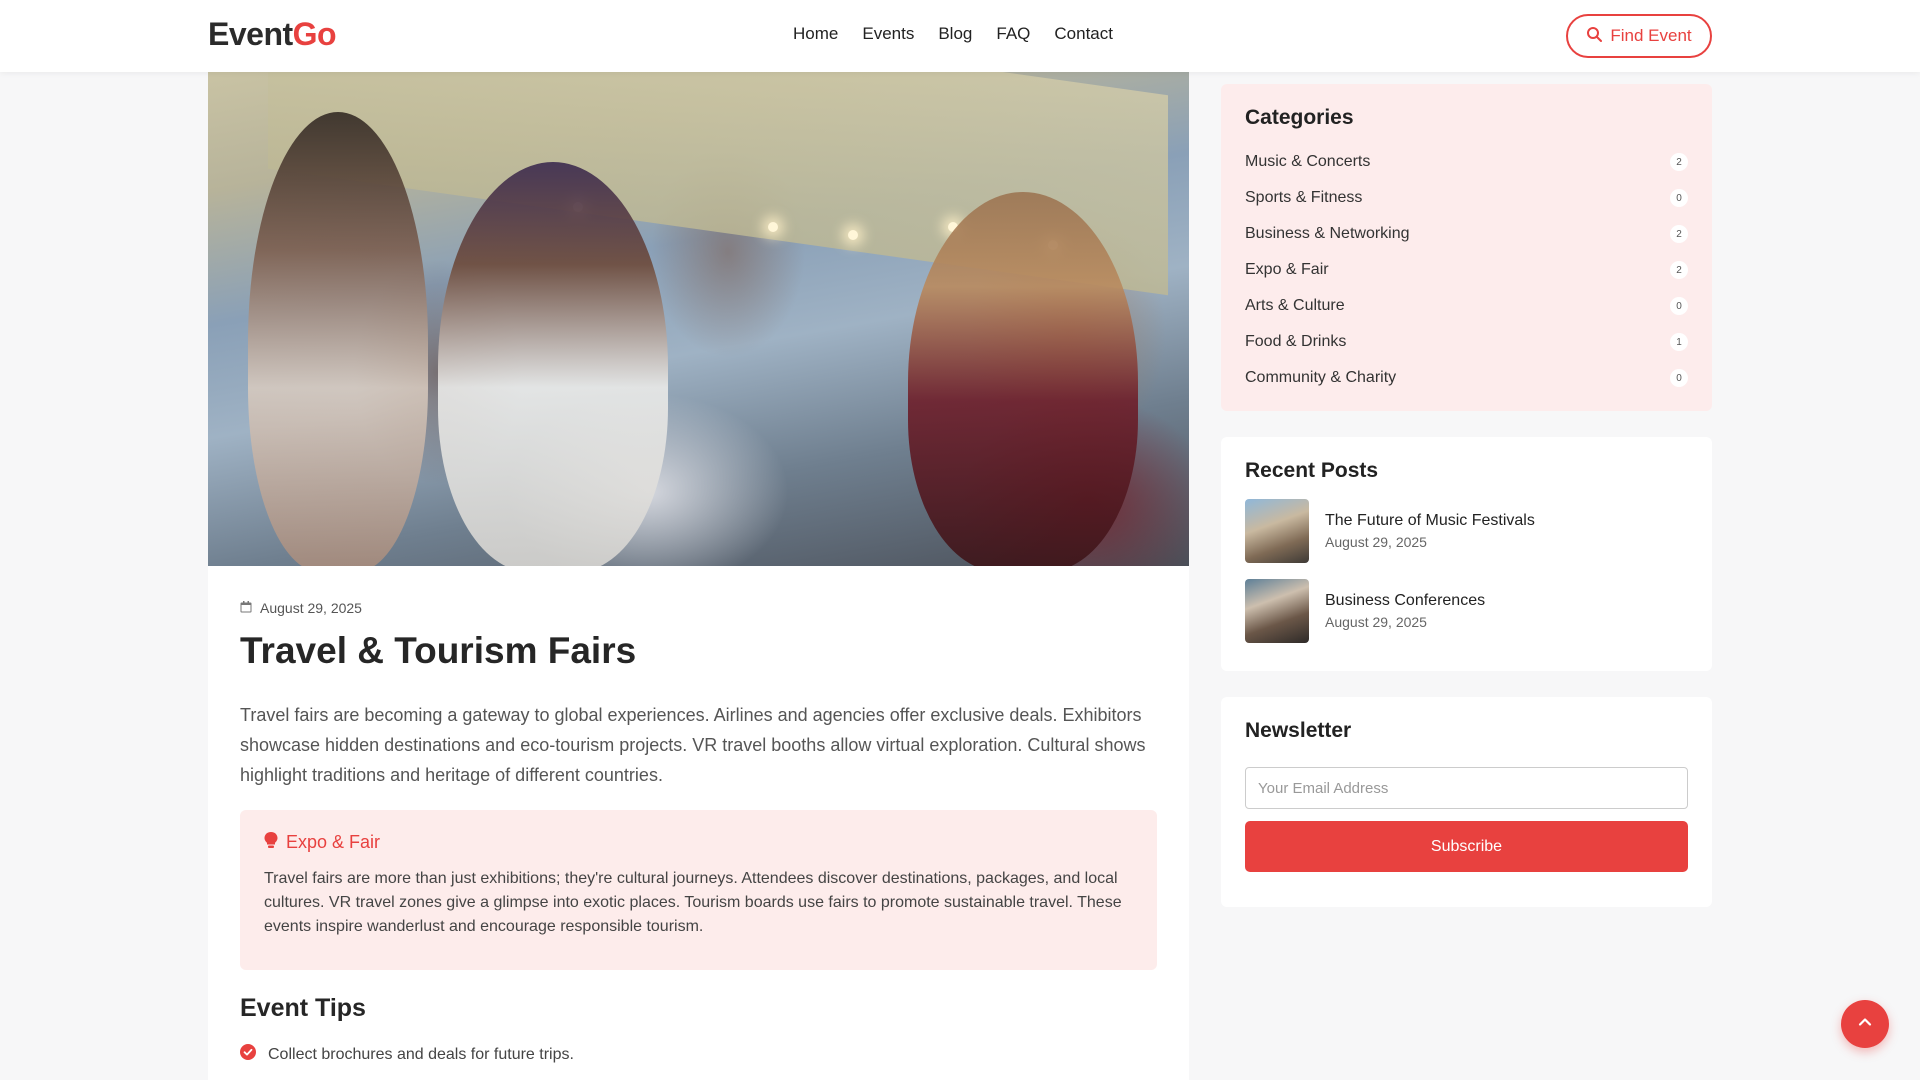 This screenshot has width=1920, height=1080. What do you see at coordinates (1327, 233) in the screenshot?
I see `category-label: Business & Networking` at bounding box center [1327, 233].